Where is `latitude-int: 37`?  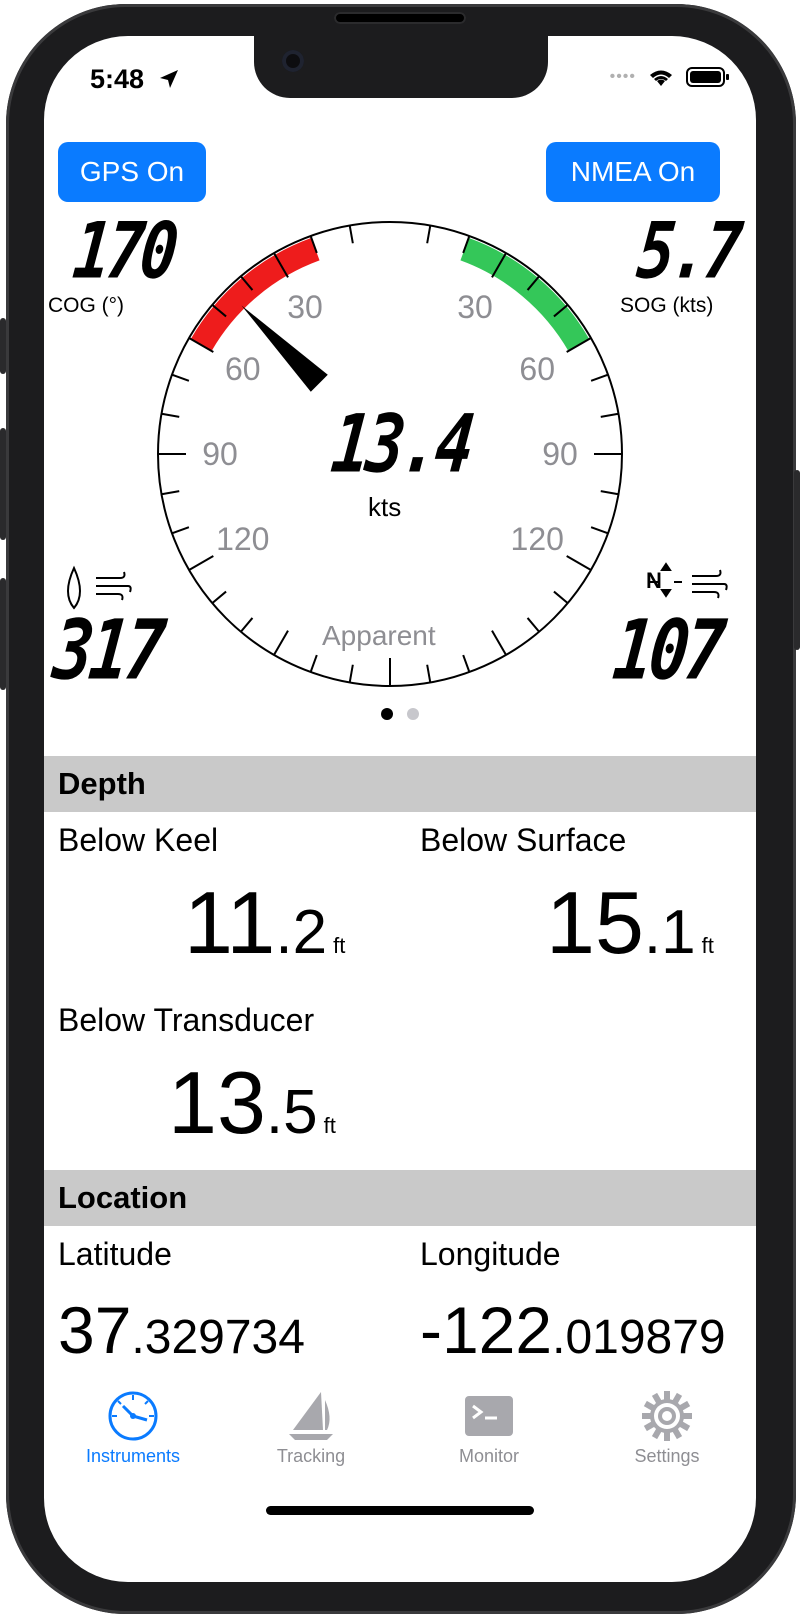
latitude-int: 37 is located at coordinates (95, 1330).